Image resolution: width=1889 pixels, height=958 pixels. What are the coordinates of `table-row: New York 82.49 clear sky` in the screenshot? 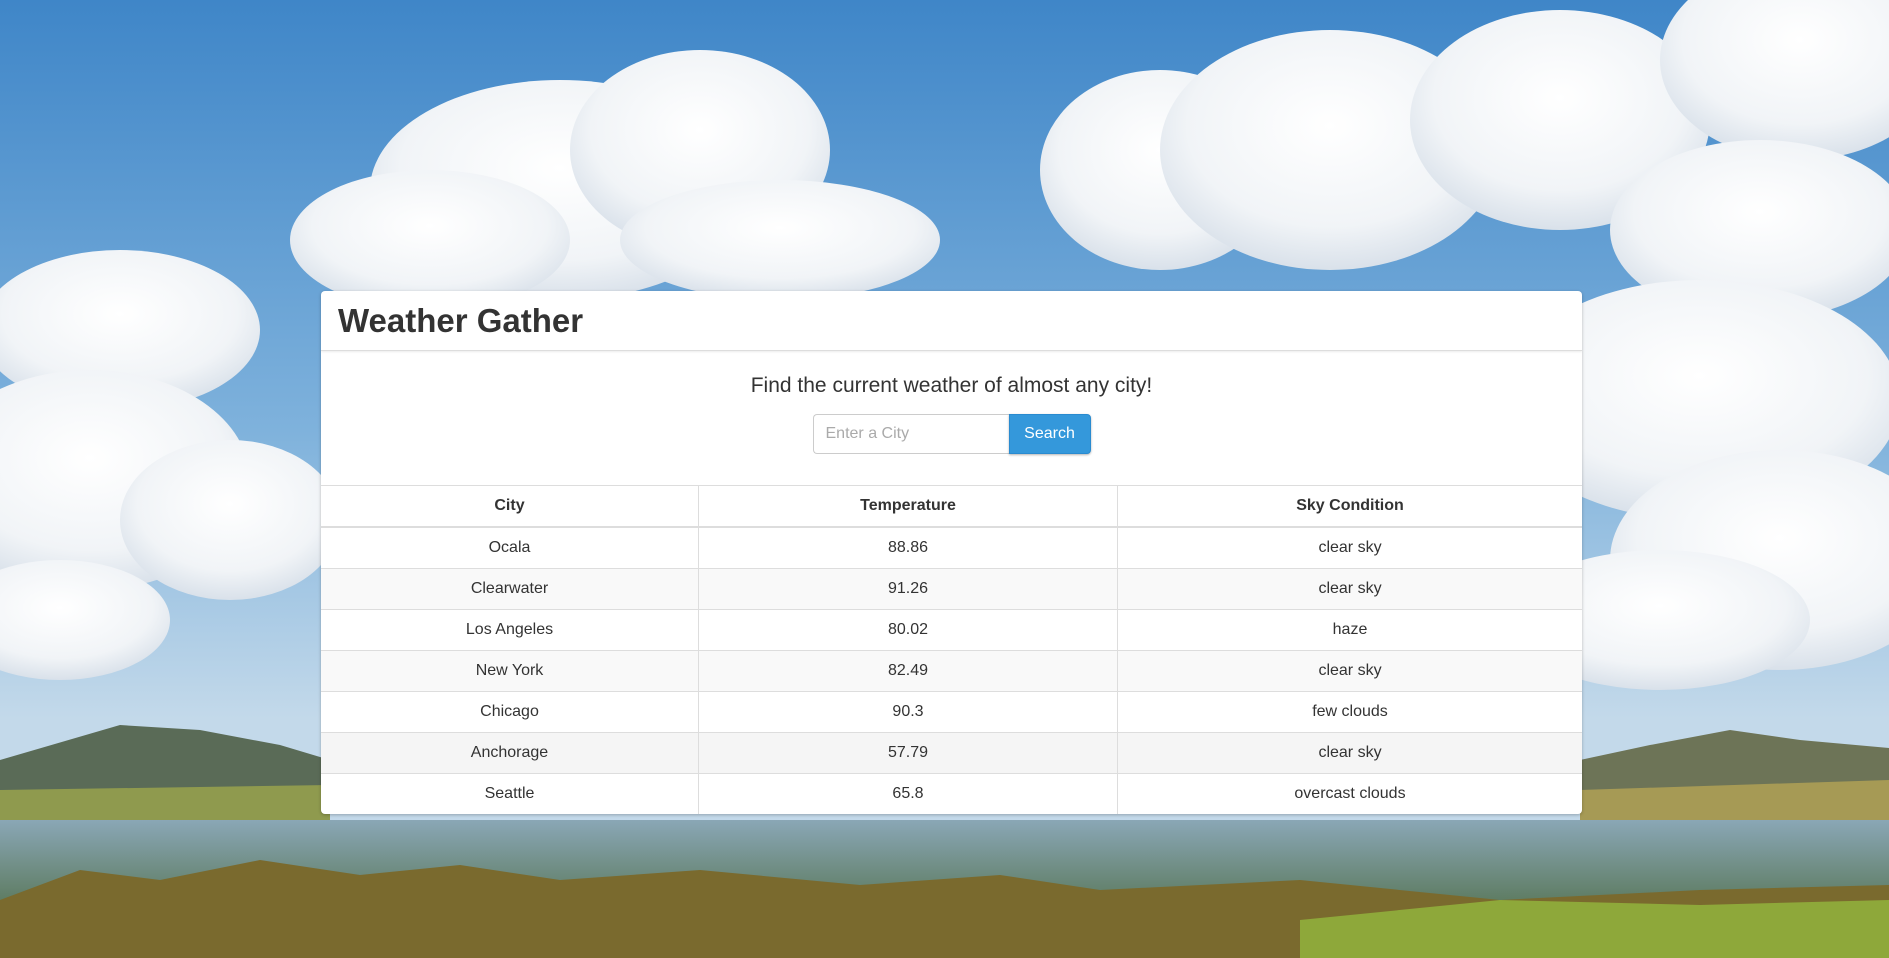 It's located at (951, 671).